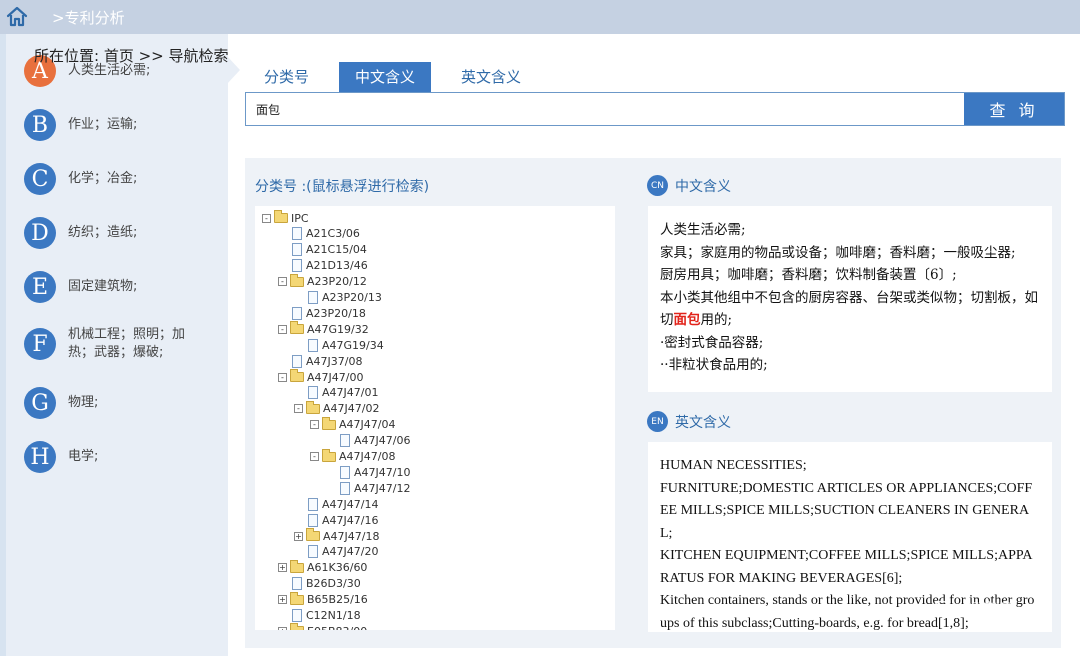  What do you see at coordinates (350, 520) in the screenshot?
I see `tree-node-label: A47J47/16` at bounding box center [350, 520].